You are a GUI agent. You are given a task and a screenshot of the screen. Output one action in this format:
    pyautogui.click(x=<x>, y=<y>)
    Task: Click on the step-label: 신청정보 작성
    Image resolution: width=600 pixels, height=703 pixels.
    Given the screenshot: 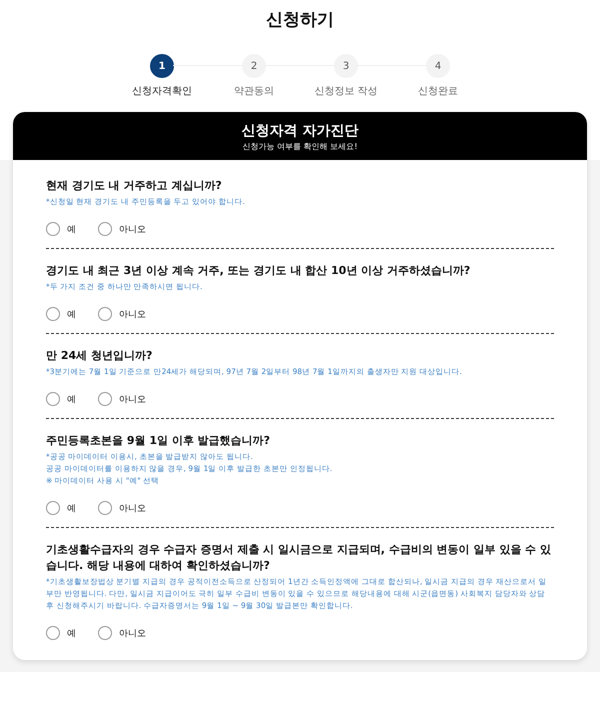 What is the action you would take?
    pyautogui.click(x=346, y=91)
    